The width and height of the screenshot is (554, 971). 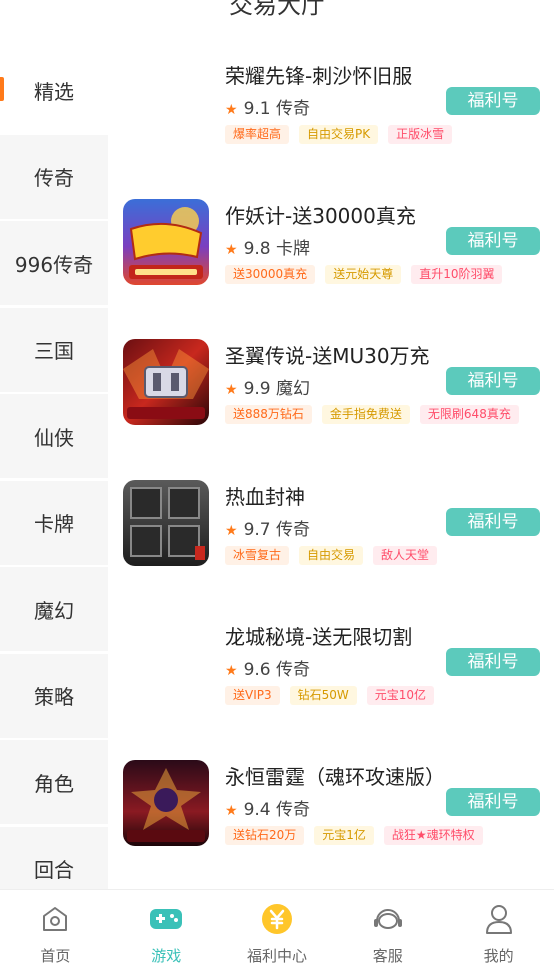 What do you see at coordinates (457, 275) in the screenshot?
I see `game-tag: 直升10阶羽翼` at bounding box center [457, 275].